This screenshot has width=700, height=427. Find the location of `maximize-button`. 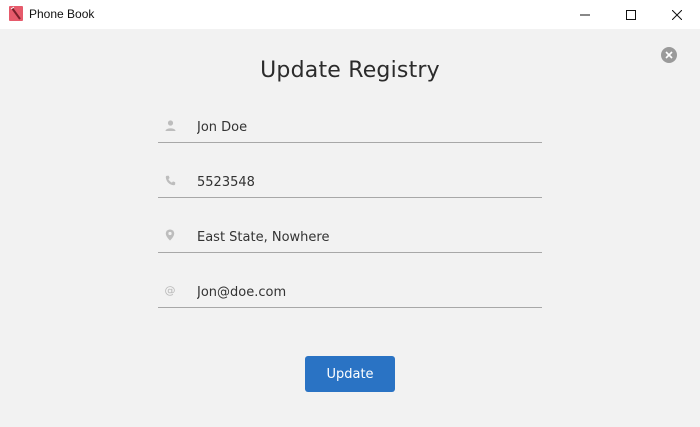

maximize-button is located at coordinates (631, 14).